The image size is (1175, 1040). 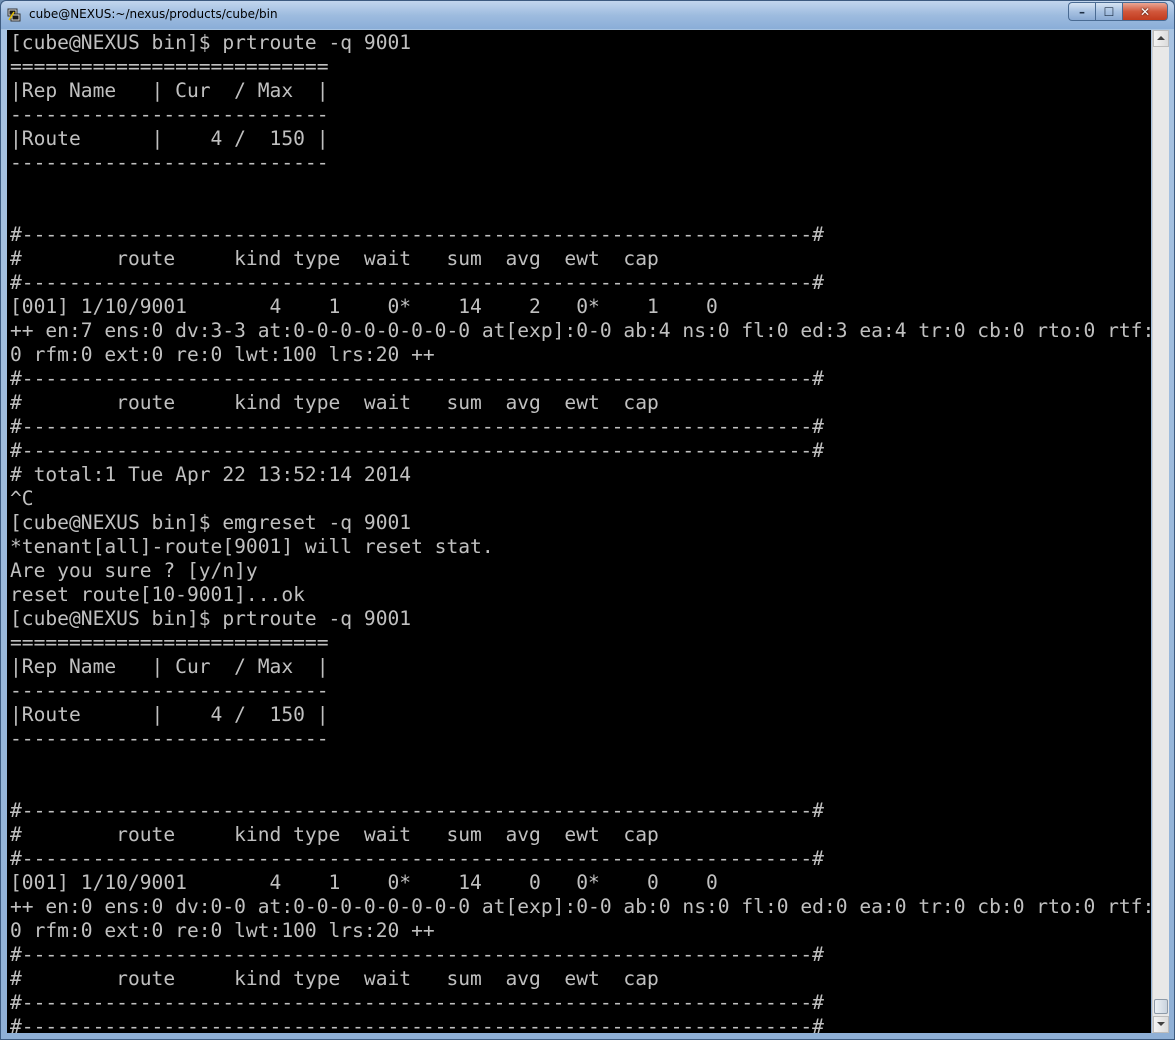 I want to click on terminal-line: Are you sure ? [y/n]y, so click(x=134, y=570).